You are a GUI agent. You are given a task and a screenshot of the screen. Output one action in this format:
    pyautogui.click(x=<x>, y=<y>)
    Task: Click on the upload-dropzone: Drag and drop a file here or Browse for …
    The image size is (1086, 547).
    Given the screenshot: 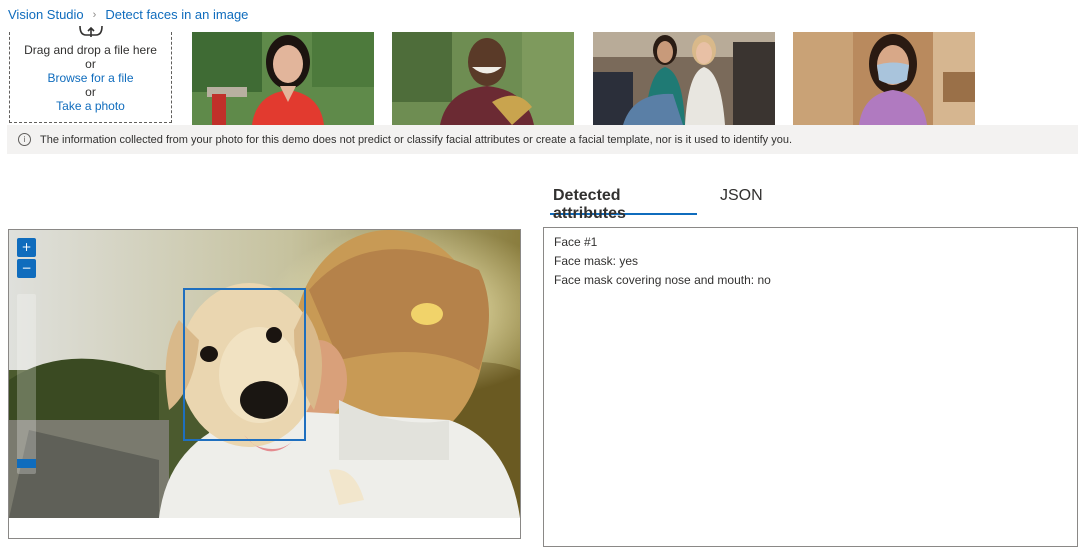 What is the action you would take?
    pyautogui.click(x=90, y=74)
    